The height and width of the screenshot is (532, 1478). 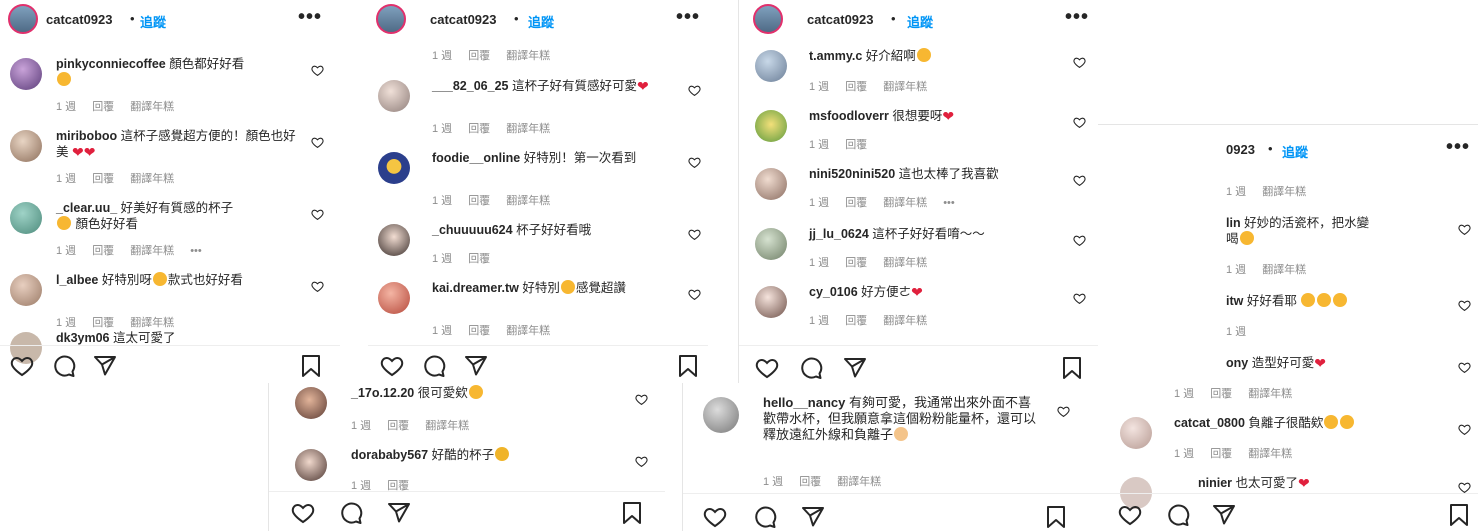 I want to click on comment-username: dk3ym06, so click(x=83, y=338).